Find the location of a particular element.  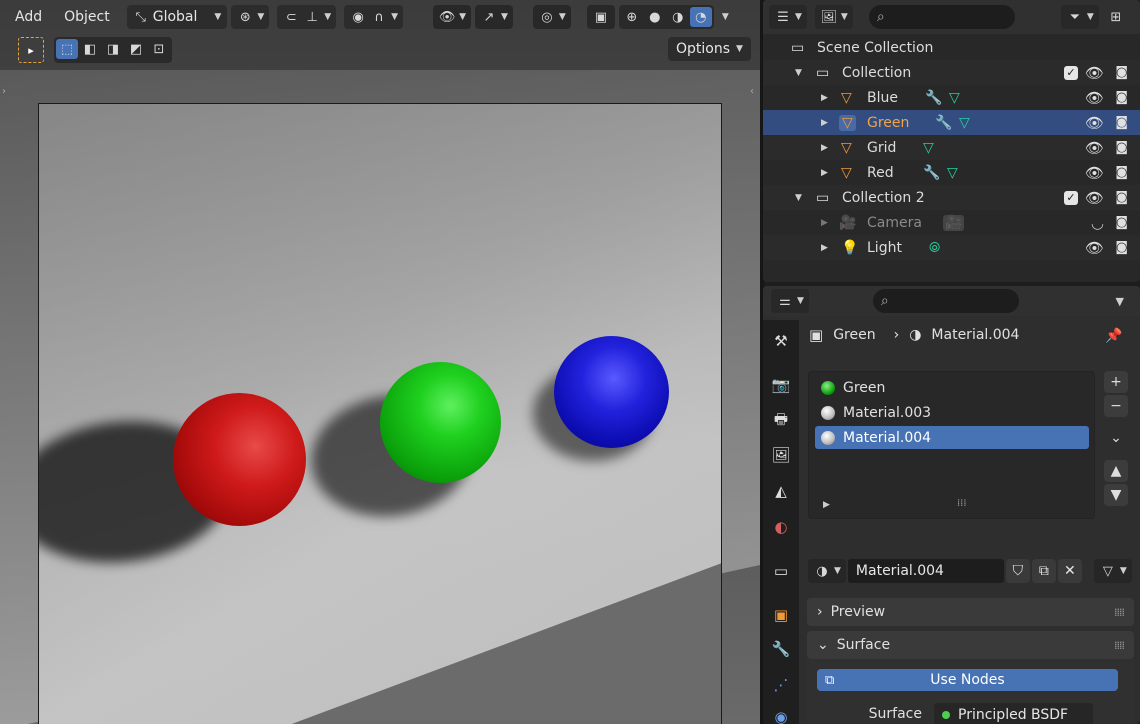

move-slot-down-button: ▼ is located at coordinates (1116, 495).